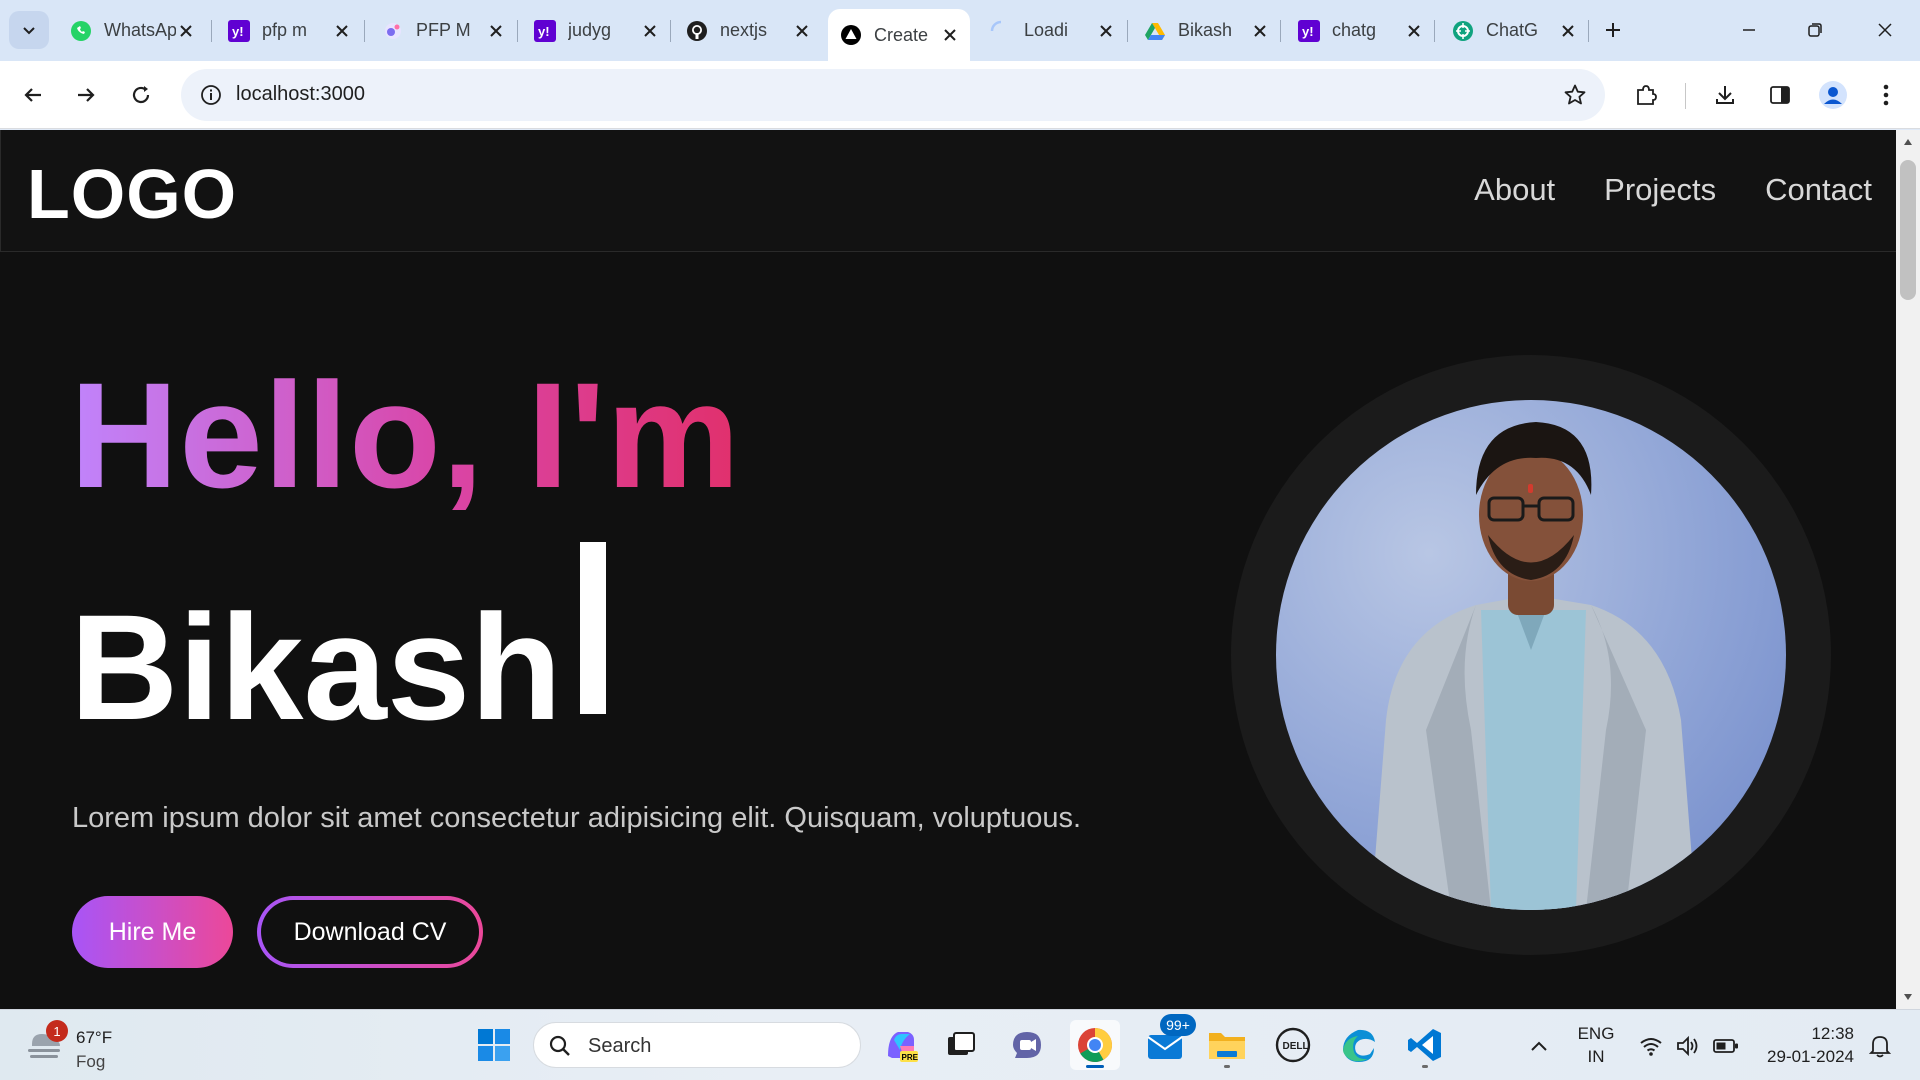 Image resolution: width=1920 pixels, height=1080 pixels. I want to click on page-scrollbar, so click(1908, 569).